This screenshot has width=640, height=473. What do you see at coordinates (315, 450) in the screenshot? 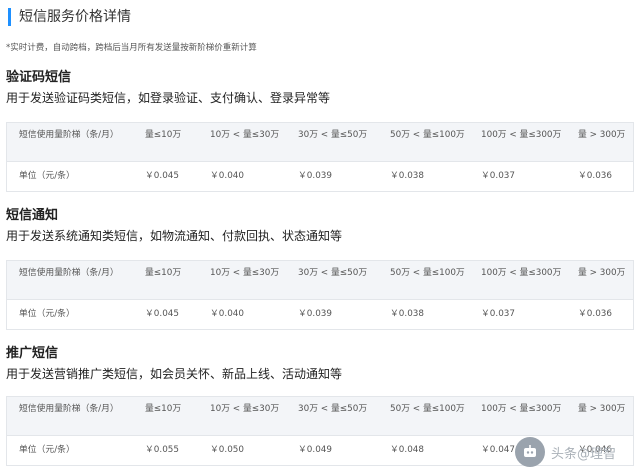
I see `price-cell: ￥0.049` at bounding box center [315, 450].